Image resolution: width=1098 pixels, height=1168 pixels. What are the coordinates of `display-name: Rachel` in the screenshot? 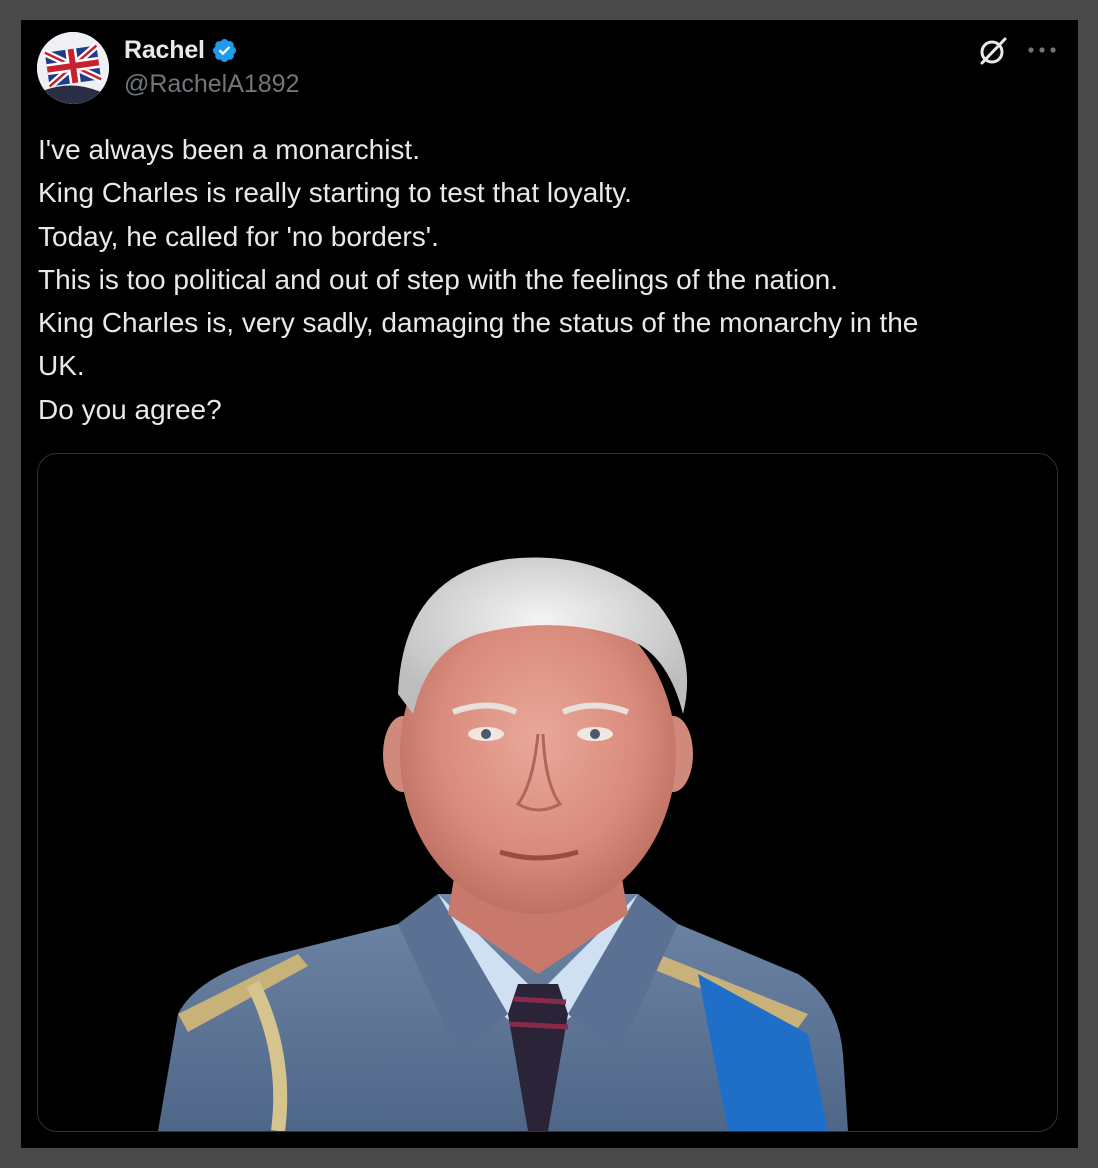 It's located at (164, 50).